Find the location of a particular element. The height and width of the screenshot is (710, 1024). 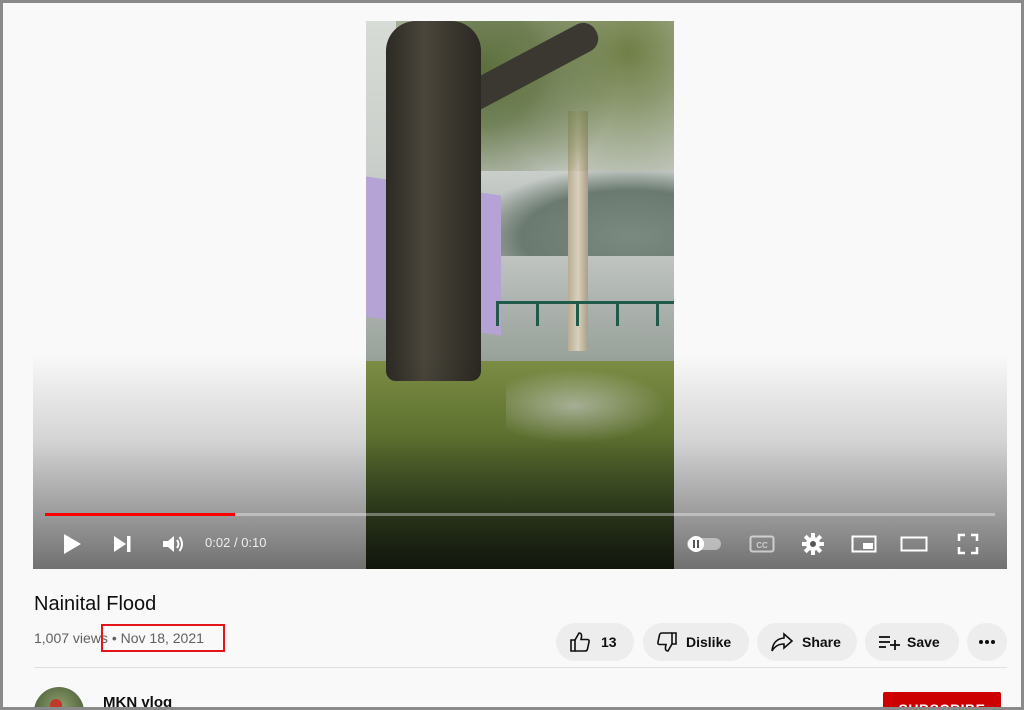

time-display: 0:02 / 0:10 is located at coordinates (236, 542).